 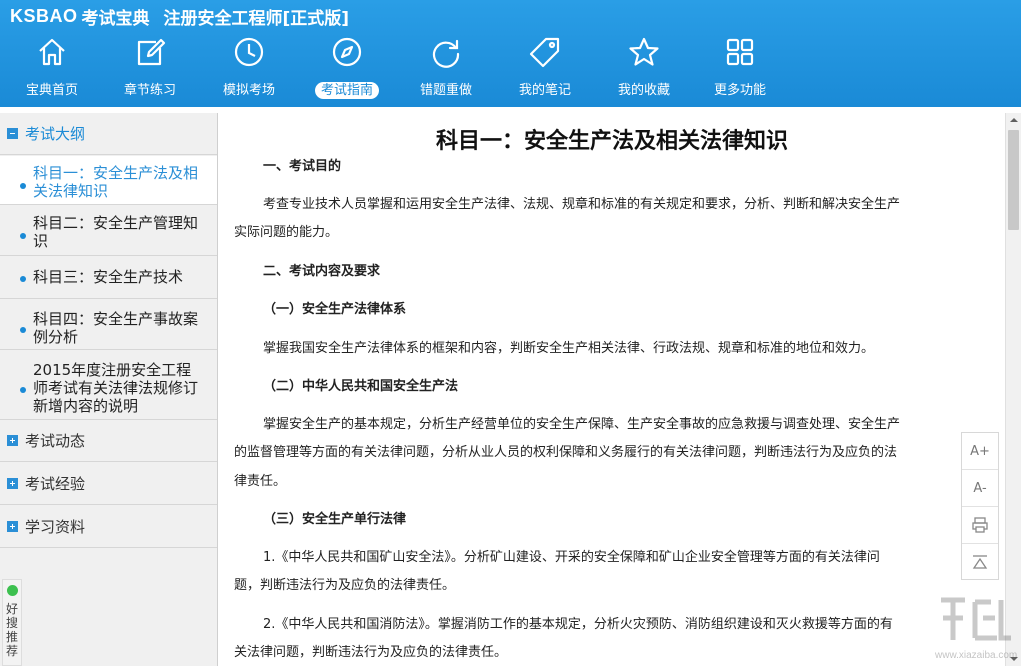 What do you see at coordinates (149, 90) in the screenshot?
I see `nav-chapter-practice-label: 章节练习` at bounding box center [149, 90].